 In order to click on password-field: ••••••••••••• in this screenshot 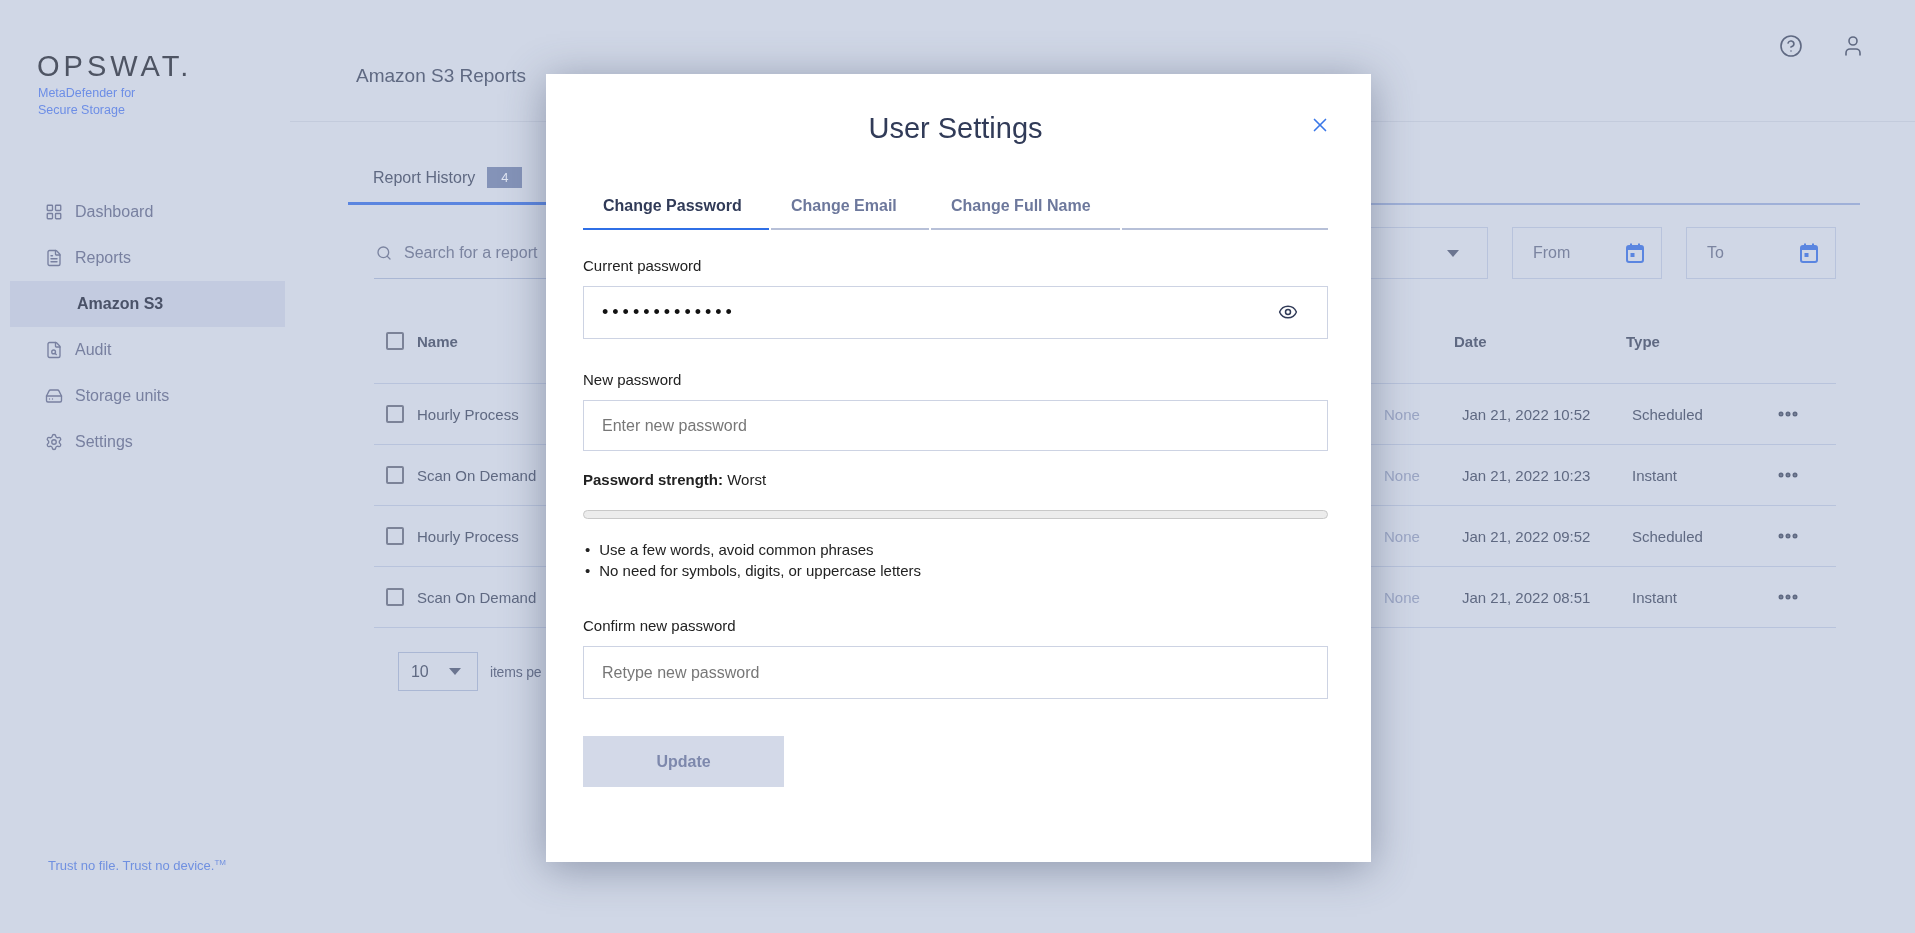, I will do `click(955, 312)`.